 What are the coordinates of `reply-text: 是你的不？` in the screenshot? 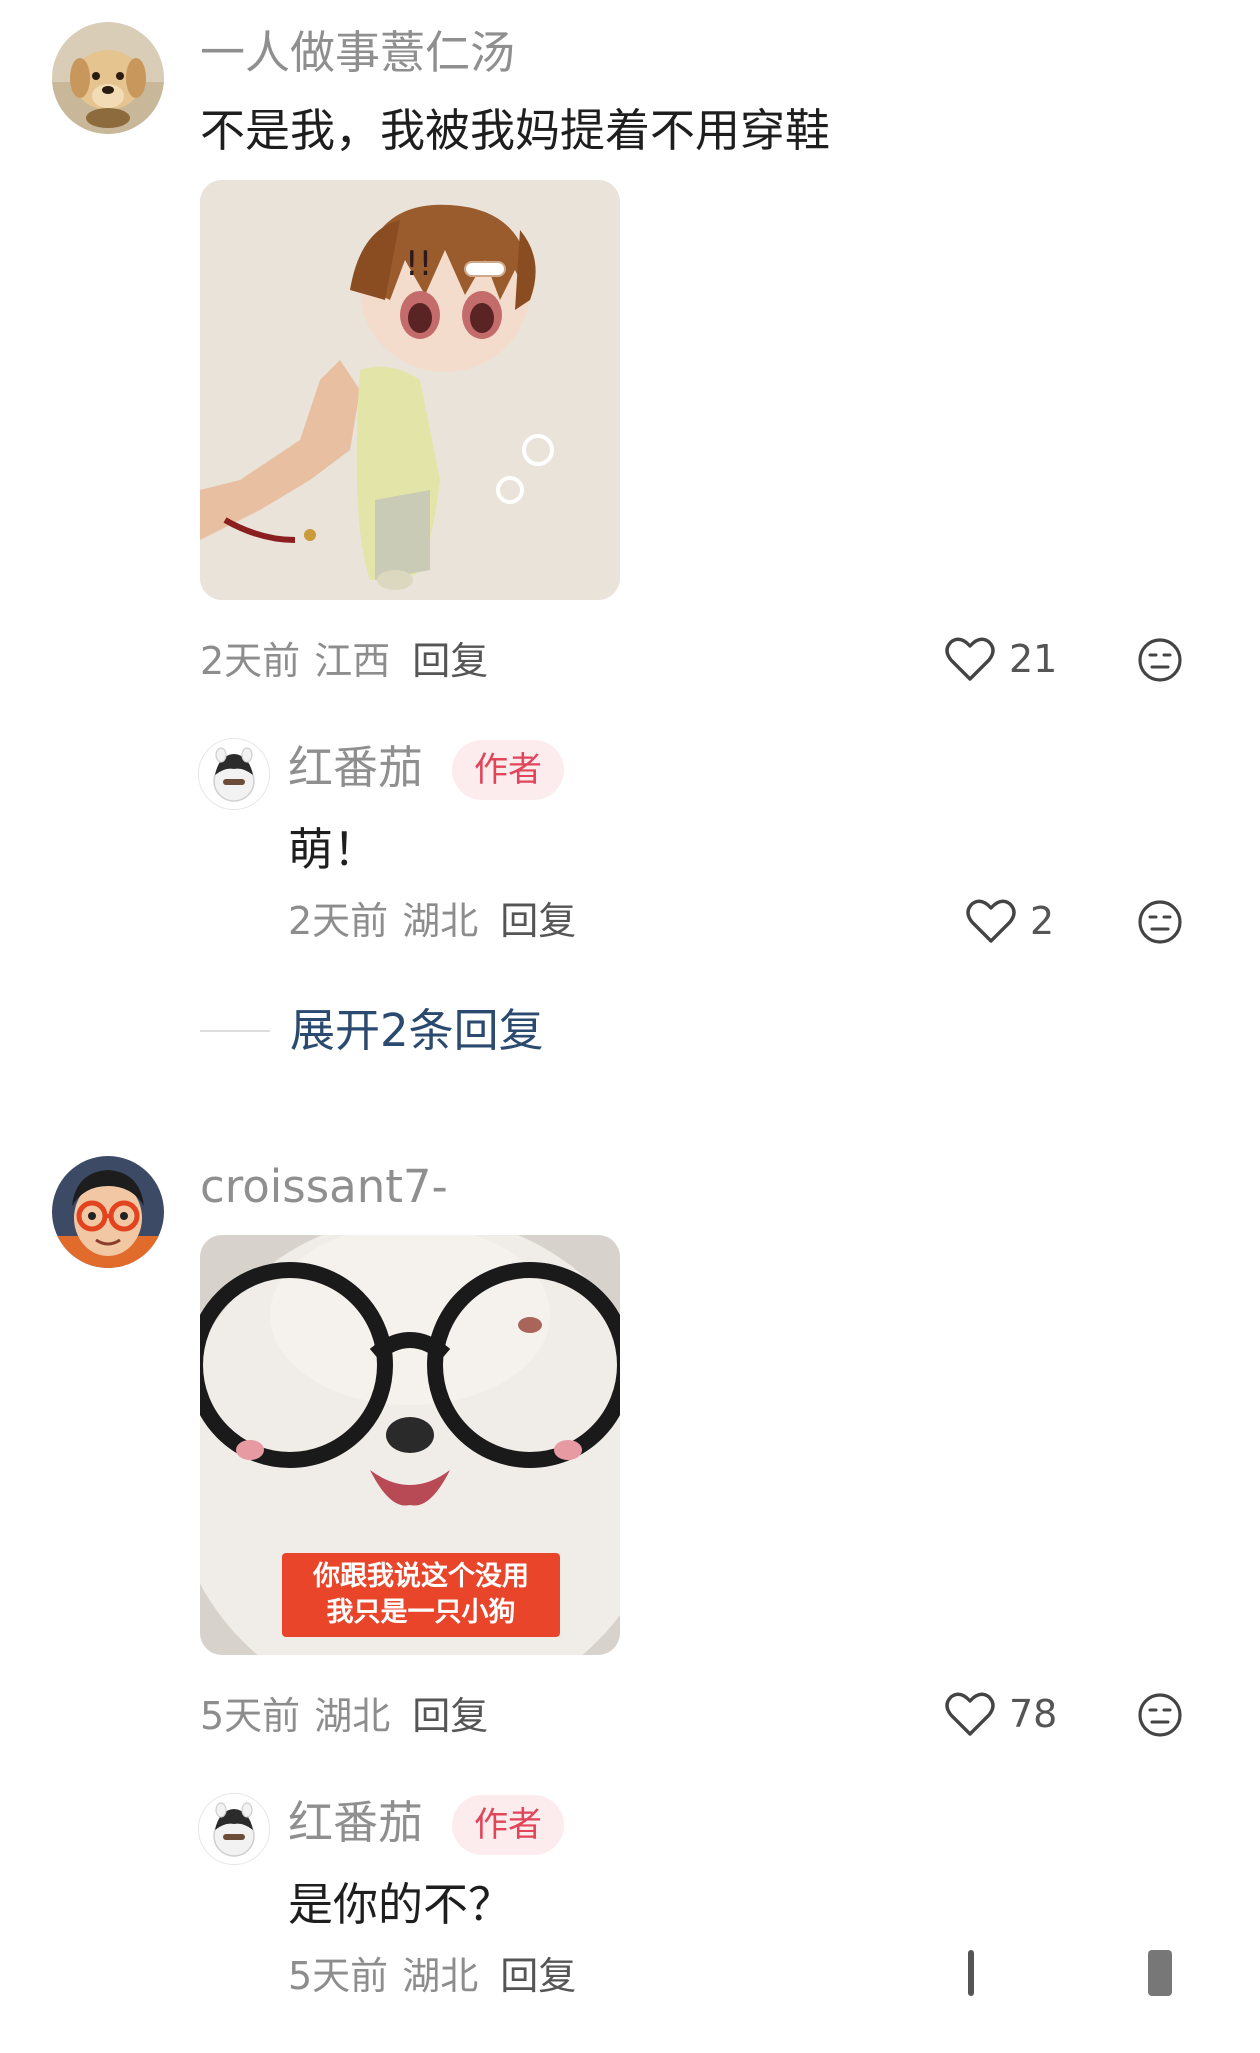 It's located at (401, 1904).